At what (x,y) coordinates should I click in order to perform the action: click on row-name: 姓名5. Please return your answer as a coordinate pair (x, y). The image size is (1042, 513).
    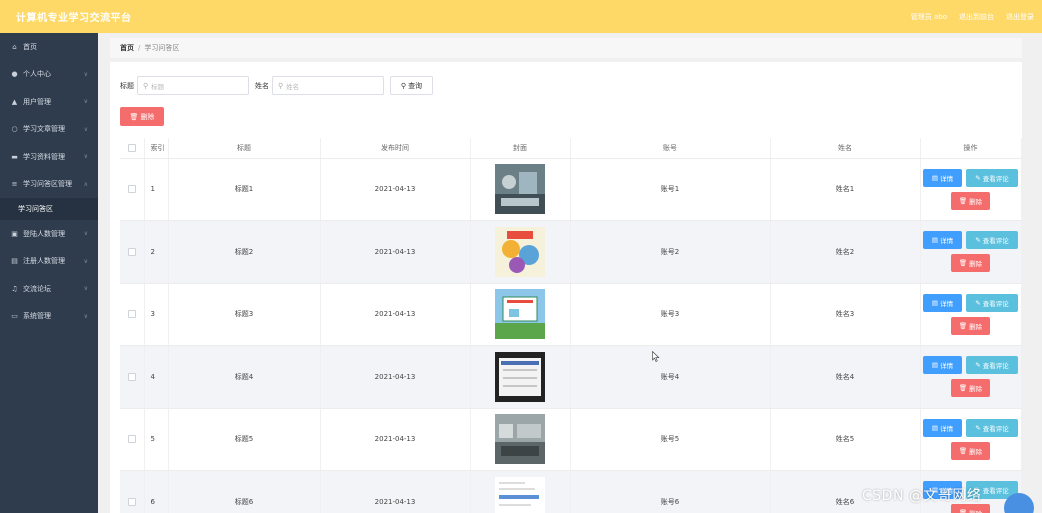
    Looking at the image, I should click on (845, 439).